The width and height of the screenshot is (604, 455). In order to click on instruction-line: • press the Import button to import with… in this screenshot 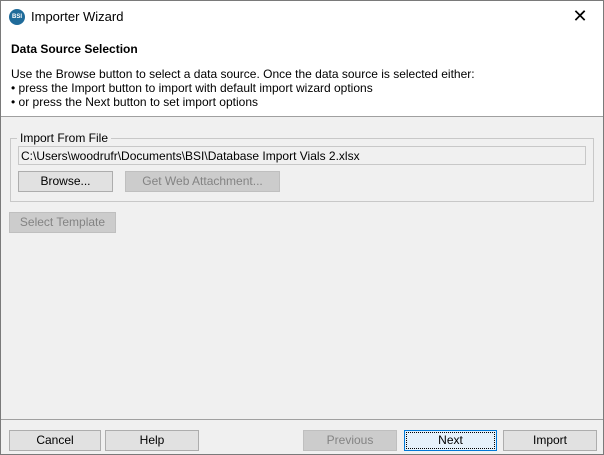, I will do `click(192, 88)`.